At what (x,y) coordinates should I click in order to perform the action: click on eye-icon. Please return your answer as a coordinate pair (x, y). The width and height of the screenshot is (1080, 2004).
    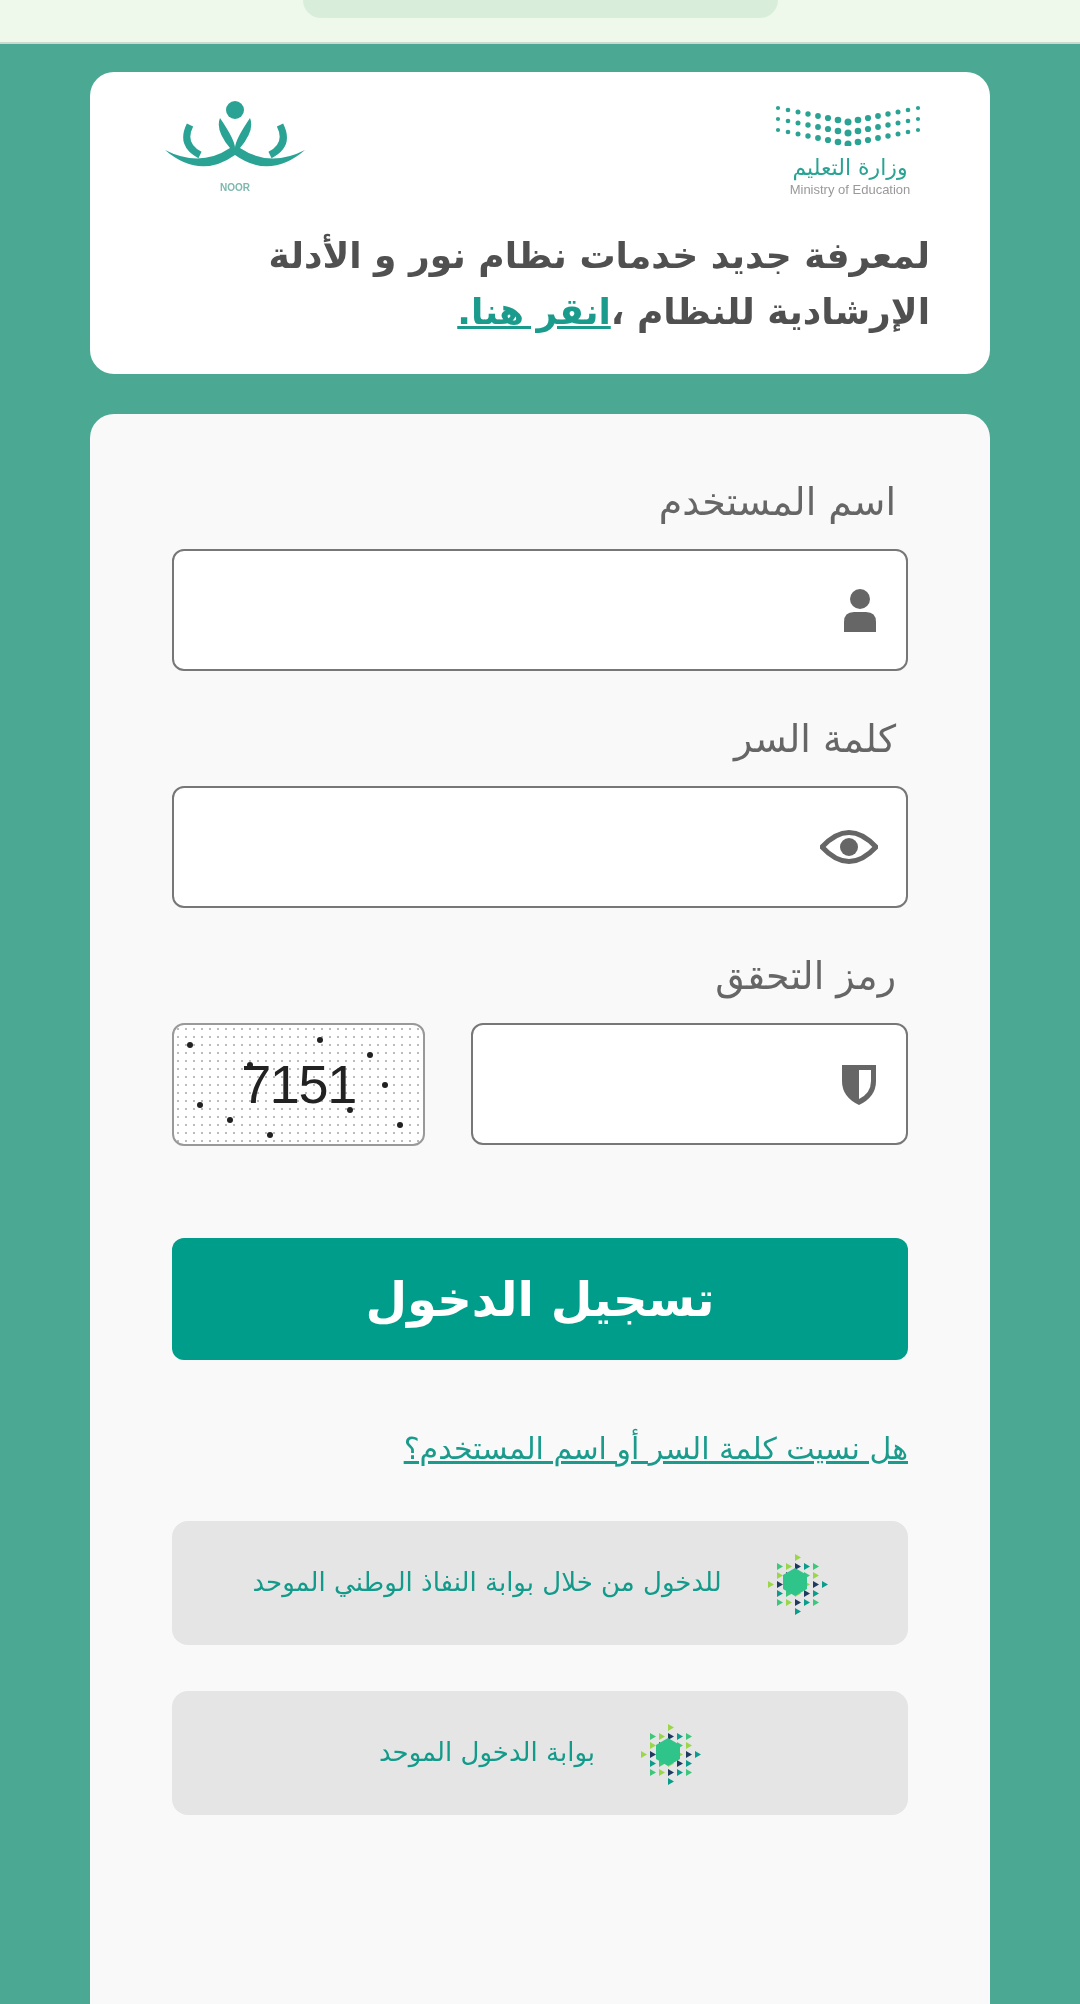
    Looking at the image, I should click on (849, 846).